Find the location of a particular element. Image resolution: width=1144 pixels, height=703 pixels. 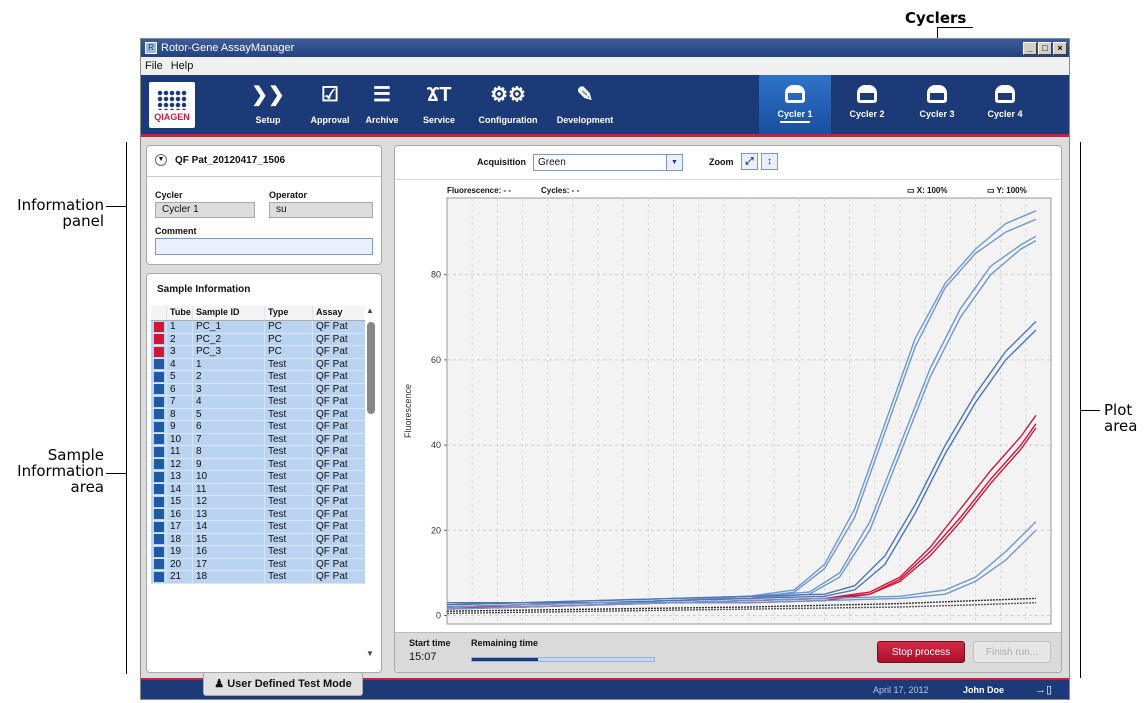

table-row: 5 2 Test QF Pat is located at coordinates (259, 377).